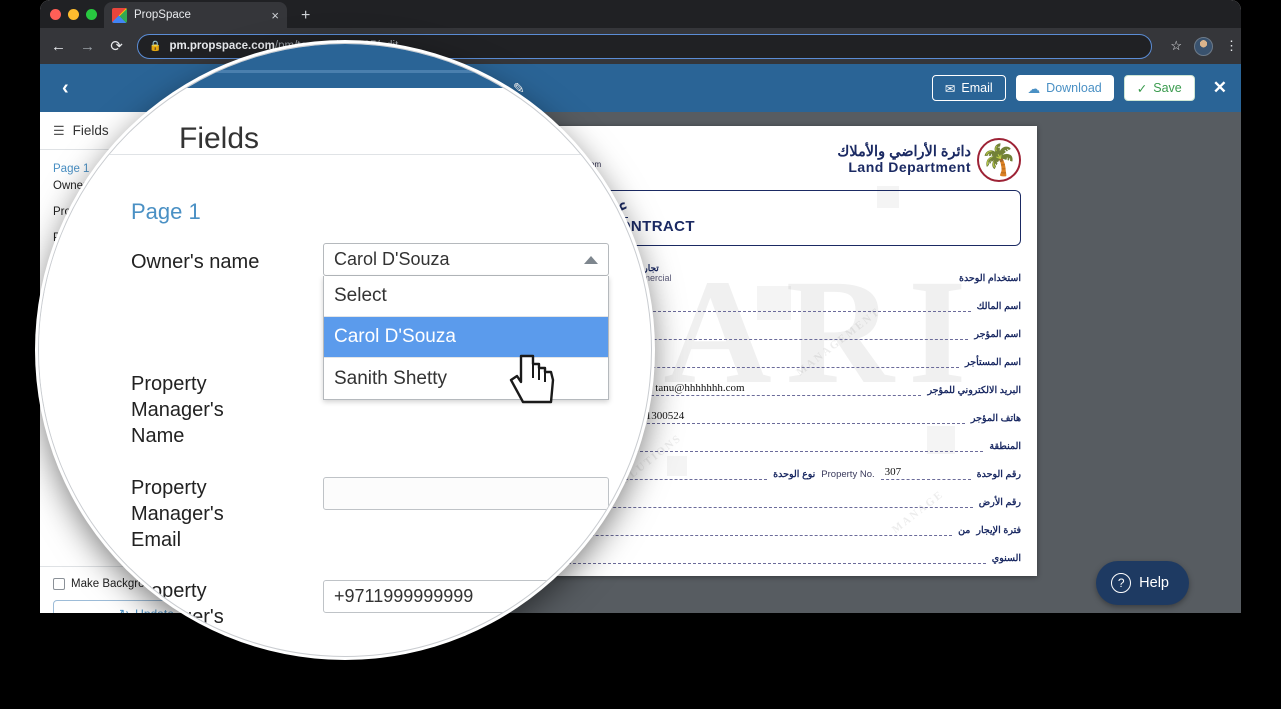 The image size is (1281, 709). I want to click on magnified-label-pm-email: Property Manager's Email, so click(177, 514).